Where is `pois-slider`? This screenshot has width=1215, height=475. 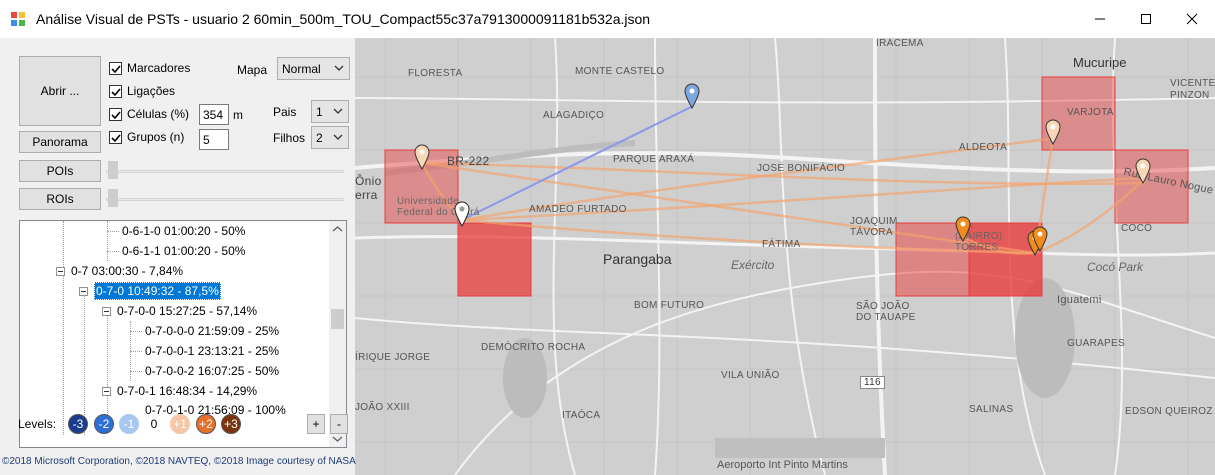 pois-slider is located at coordinates (225, 171).